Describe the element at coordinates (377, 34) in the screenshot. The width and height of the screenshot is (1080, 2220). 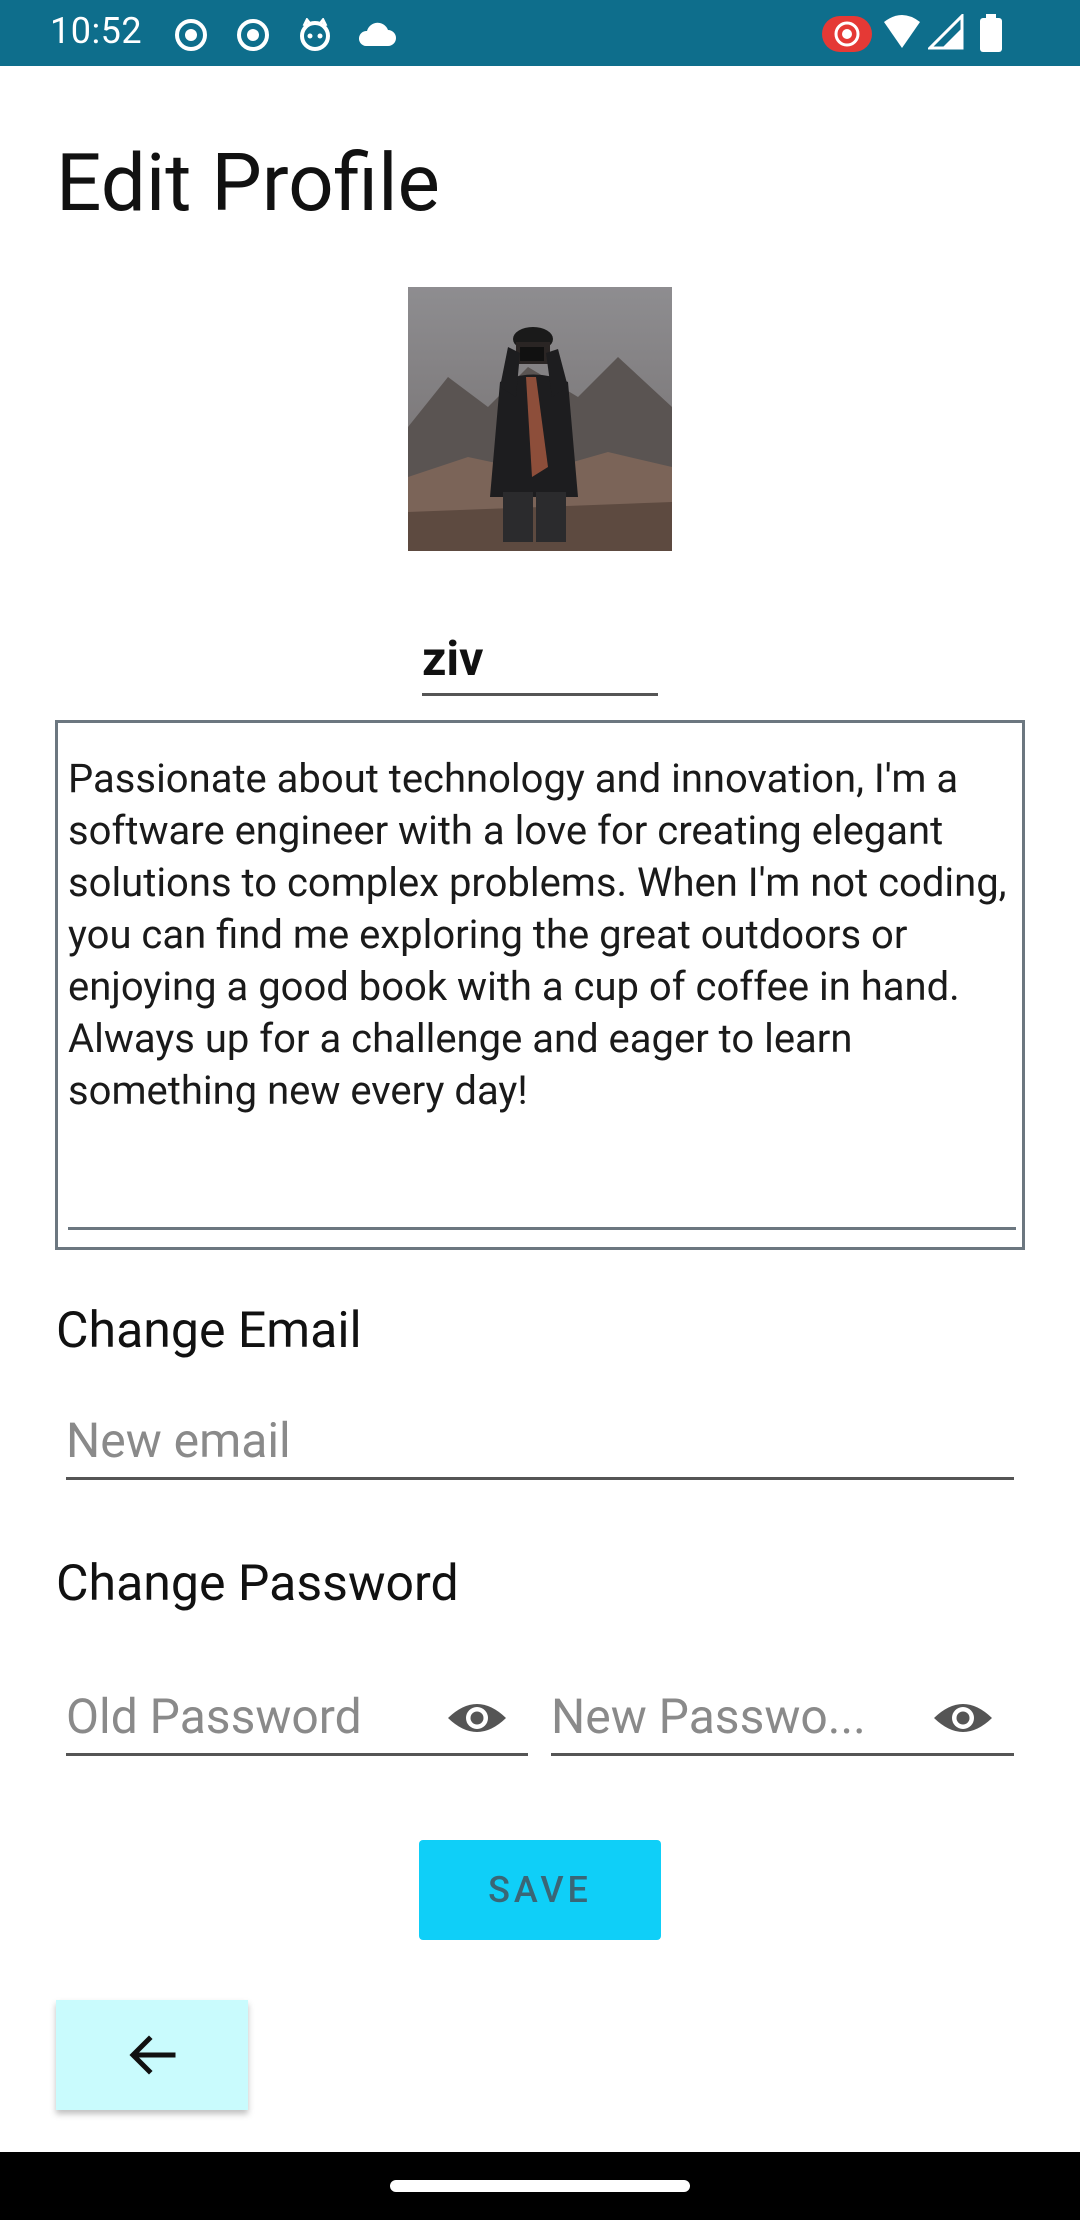
I see `cloud-icon` at that location.